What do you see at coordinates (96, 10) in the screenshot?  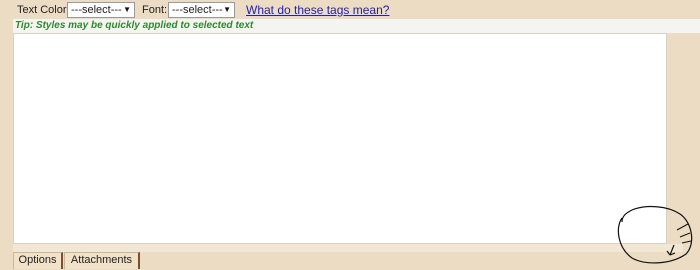 I see `text-color-value: ---select---` at bounding box center [96, 10].